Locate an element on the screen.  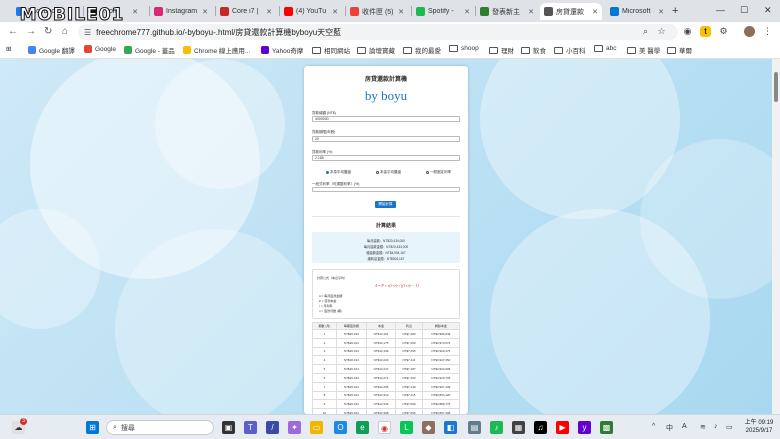
file-explorer-icon: ▭ is located at coordinates (316, 427).